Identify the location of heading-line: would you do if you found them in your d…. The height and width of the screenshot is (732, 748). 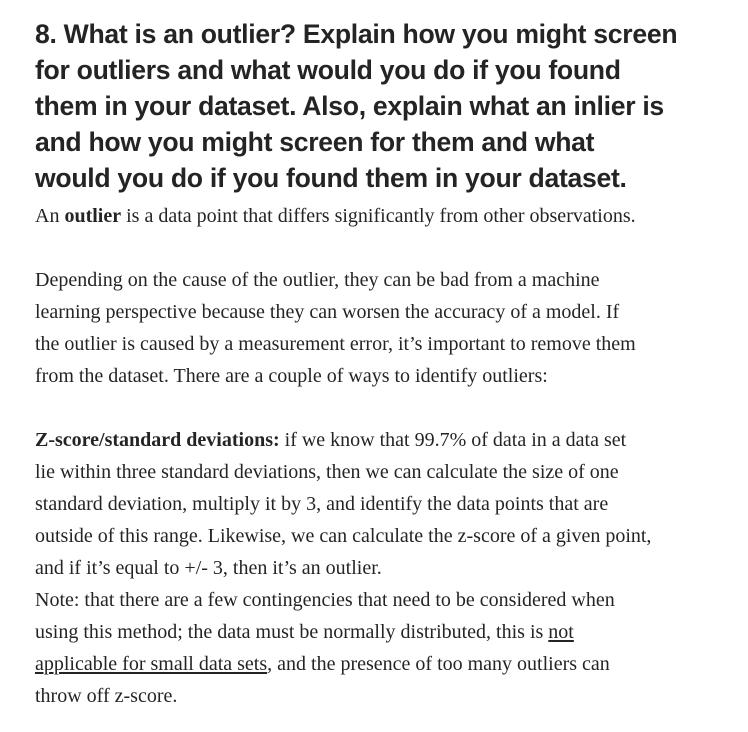
(331, 178).